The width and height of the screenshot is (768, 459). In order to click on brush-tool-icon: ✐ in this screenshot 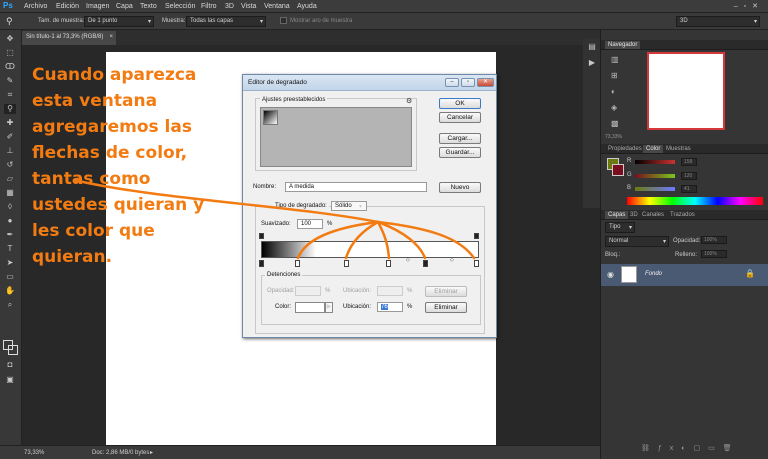, I will do `click(10, 137)`.